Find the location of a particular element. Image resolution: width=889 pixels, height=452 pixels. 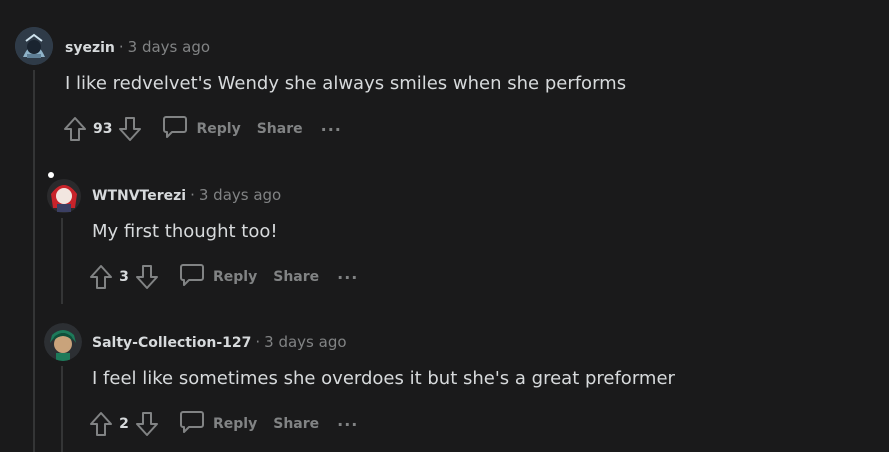

author-link: Salty-Collection-127 is located at coordinates (171, 343).